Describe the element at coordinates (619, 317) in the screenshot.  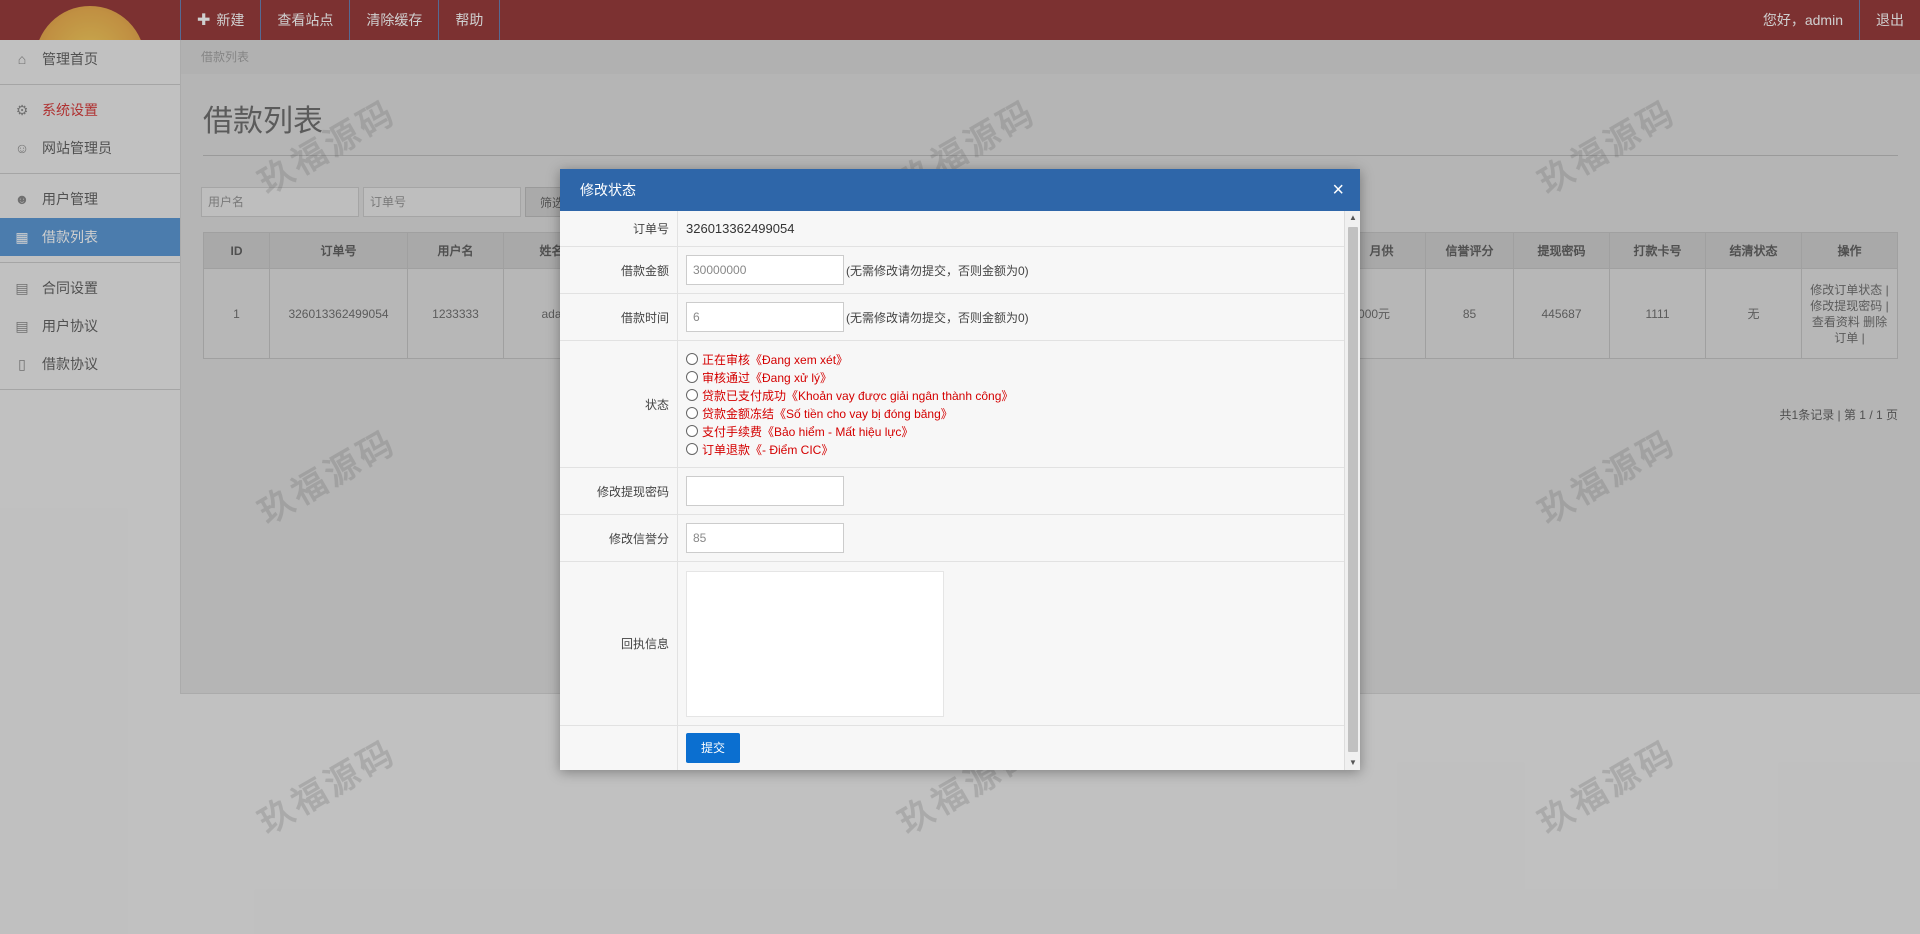
I see `time-label: 借款时间` at that location.